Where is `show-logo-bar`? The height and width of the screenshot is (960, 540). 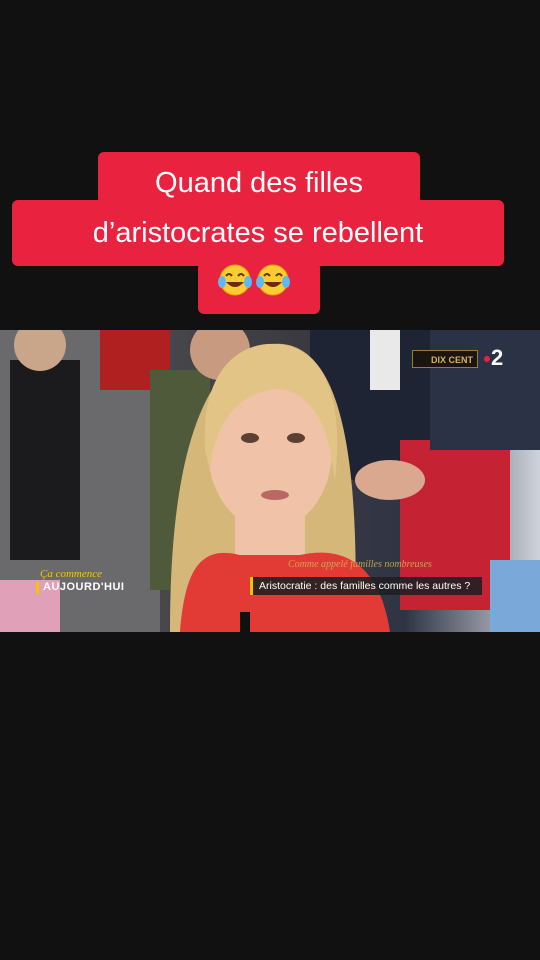
show-logo-bar is located at coordinates (37, 588).